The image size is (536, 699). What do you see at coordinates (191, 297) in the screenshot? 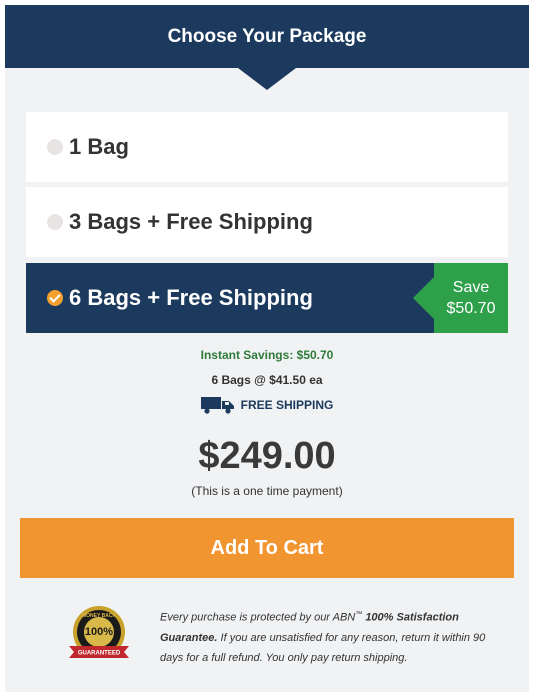
I see `option-label: 6 Bags + Free Shipping` at bounding box center [191, 297].